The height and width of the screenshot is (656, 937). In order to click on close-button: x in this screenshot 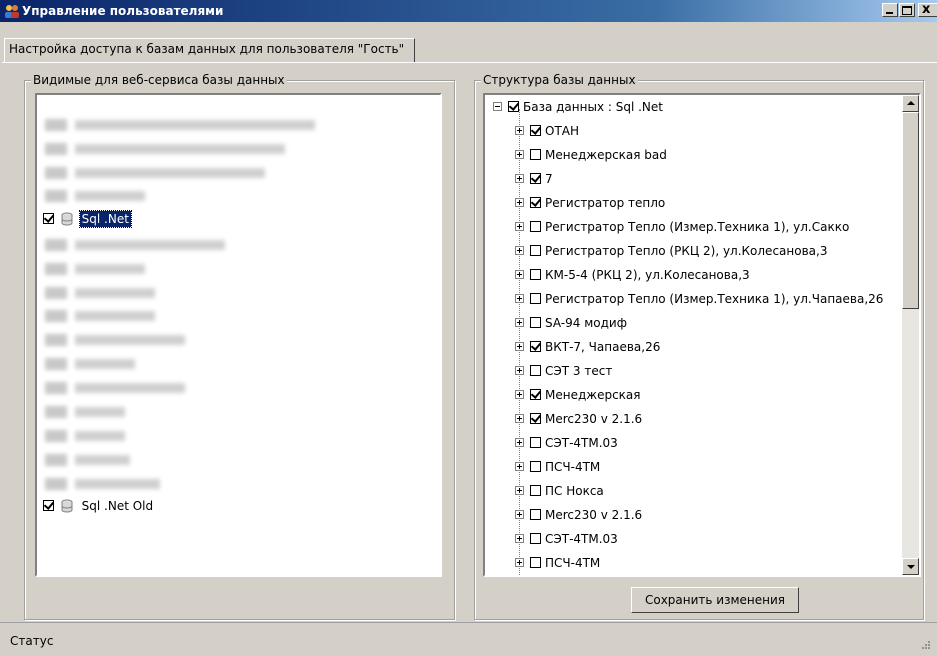, I will do `click(927, 9)`.